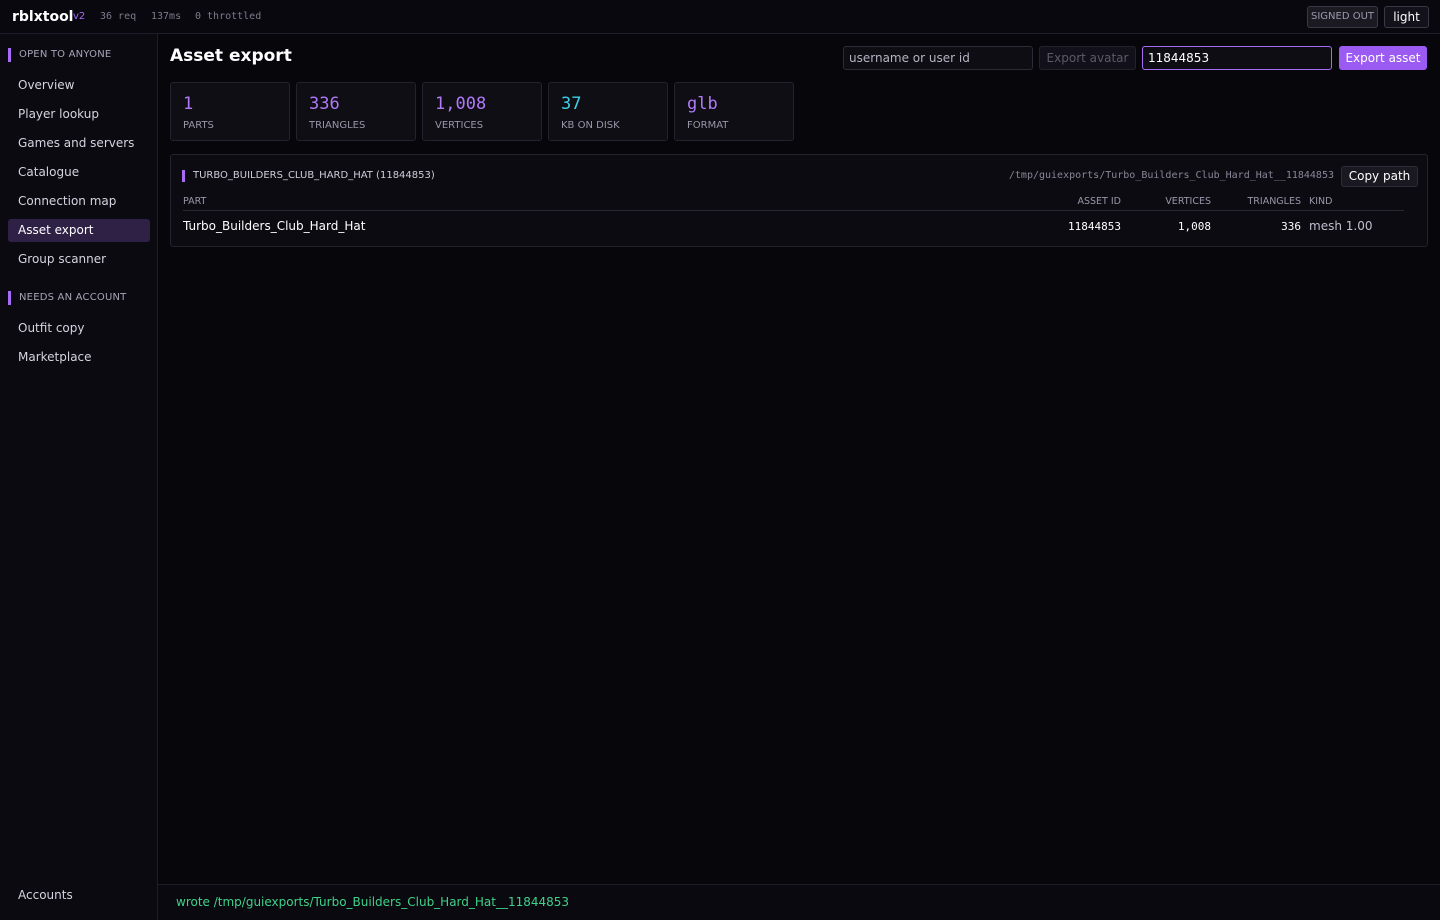  Describe the element at coordinates (590, 125) in the screenshot. I see `stat-label: KB ON DISK` at that location.